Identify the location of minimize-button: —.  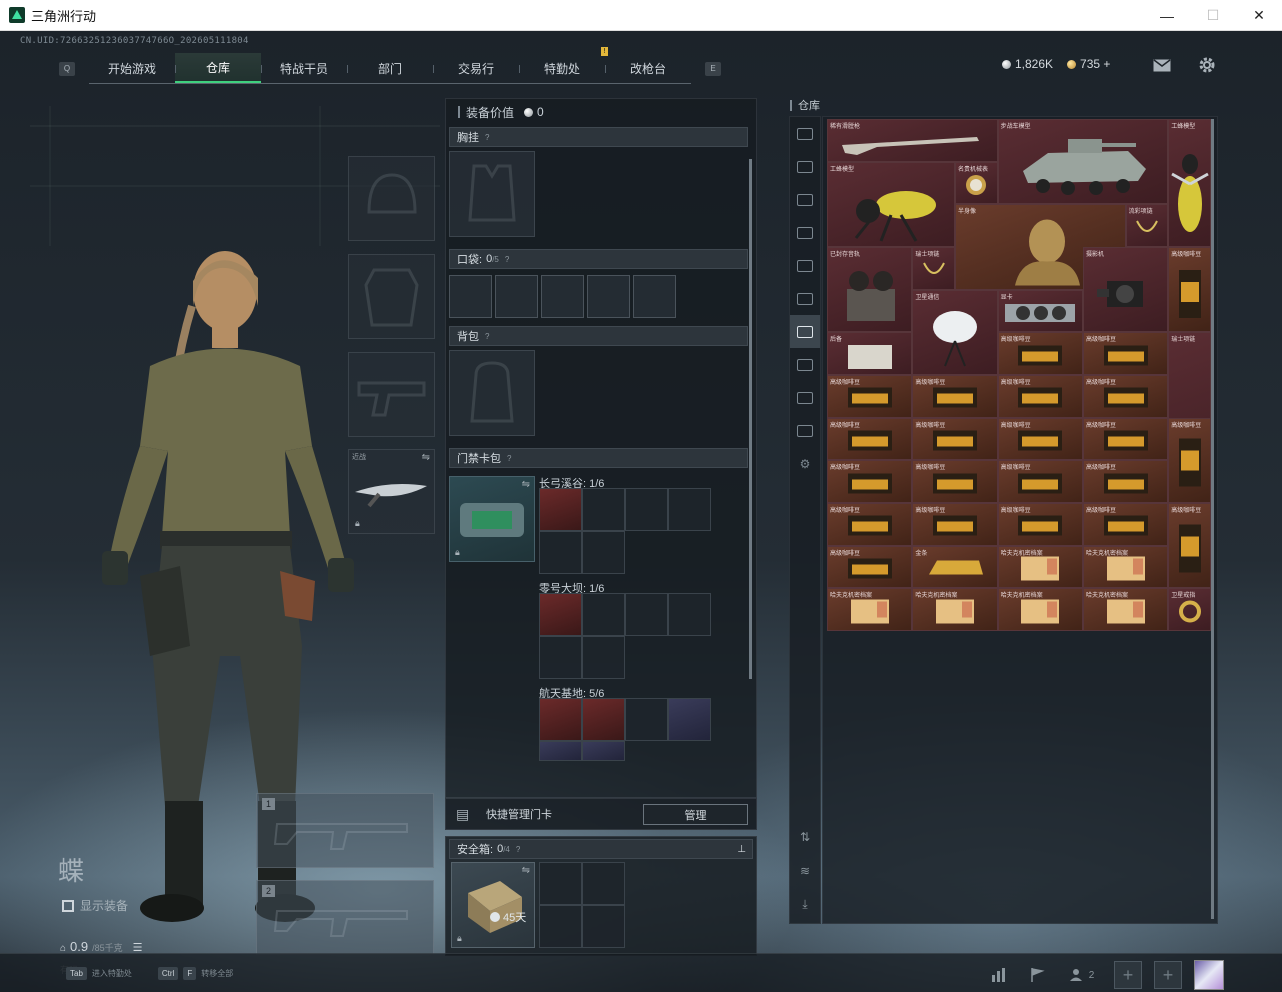
(1167, 15).